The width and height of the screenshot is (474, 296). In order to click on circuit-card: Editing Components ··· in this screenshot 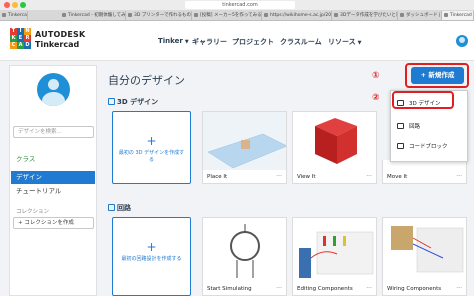, I will do `click(334, 256)`.